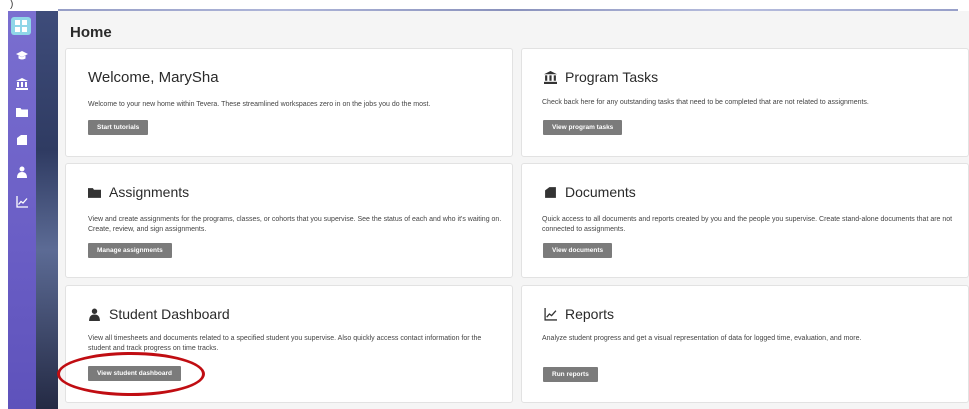  I want to click on sidebar-item-reports, so click(22, 202).